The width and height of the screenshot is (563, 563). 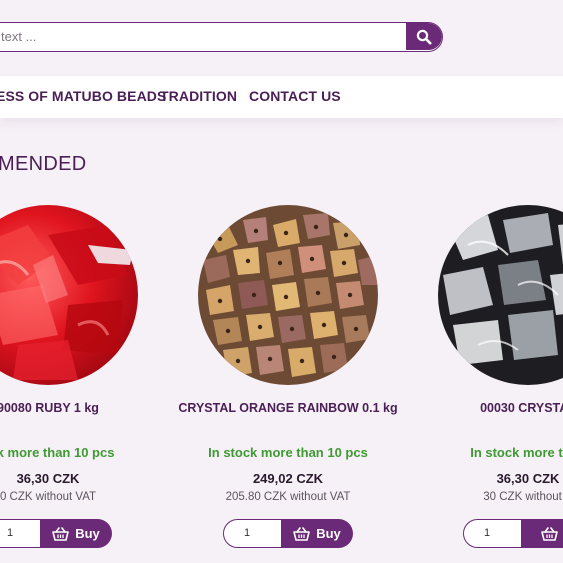 I want to click on product-name: 00030 CRYSTAL, so click(x=490, y=408).